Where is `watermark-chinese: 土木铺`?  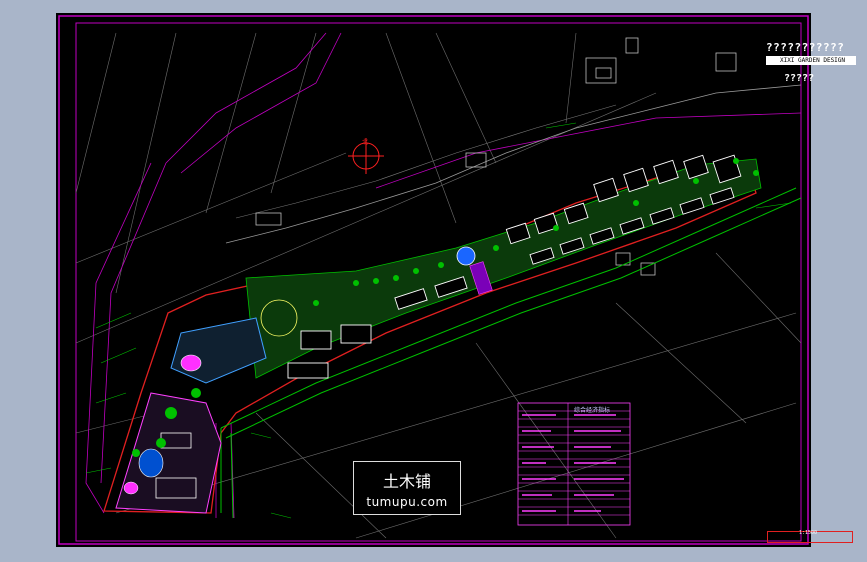 watermark-chinese: 土木铺 is located at coordinates (406, 481).